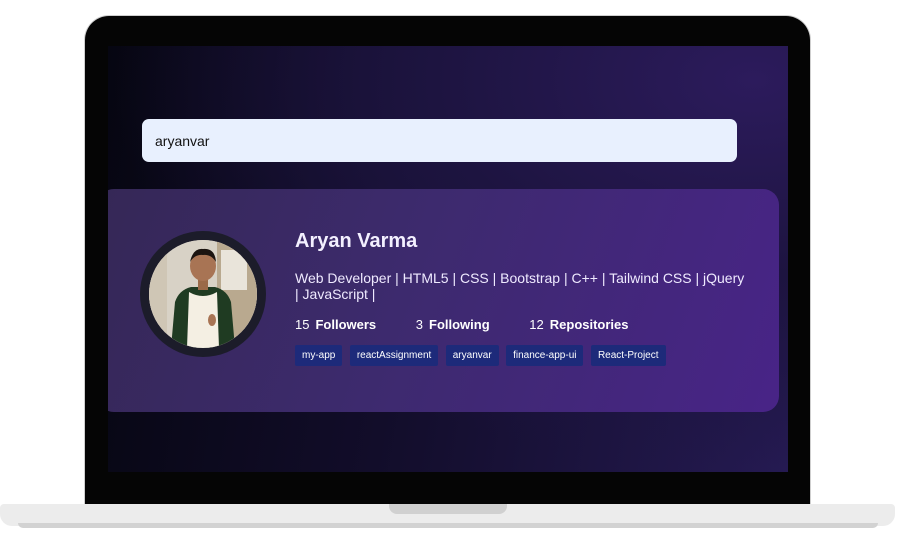 The height and width of the screenshot is (547, 904). Describe the element at coordinates (319, 355) in the screenshot. I see `repo-tag: my-app` at that location.